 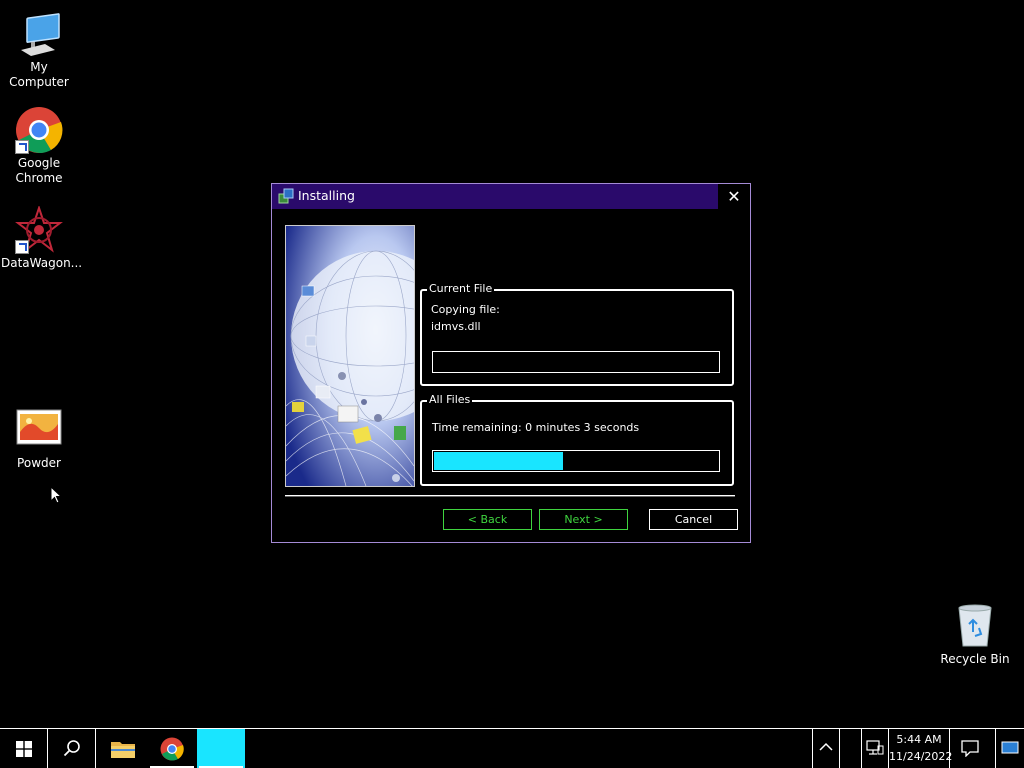 What do you see at coordinates (326, 195) in the screenshot?
I see `dialog-title: Installing` at bounding box center [326, 195].